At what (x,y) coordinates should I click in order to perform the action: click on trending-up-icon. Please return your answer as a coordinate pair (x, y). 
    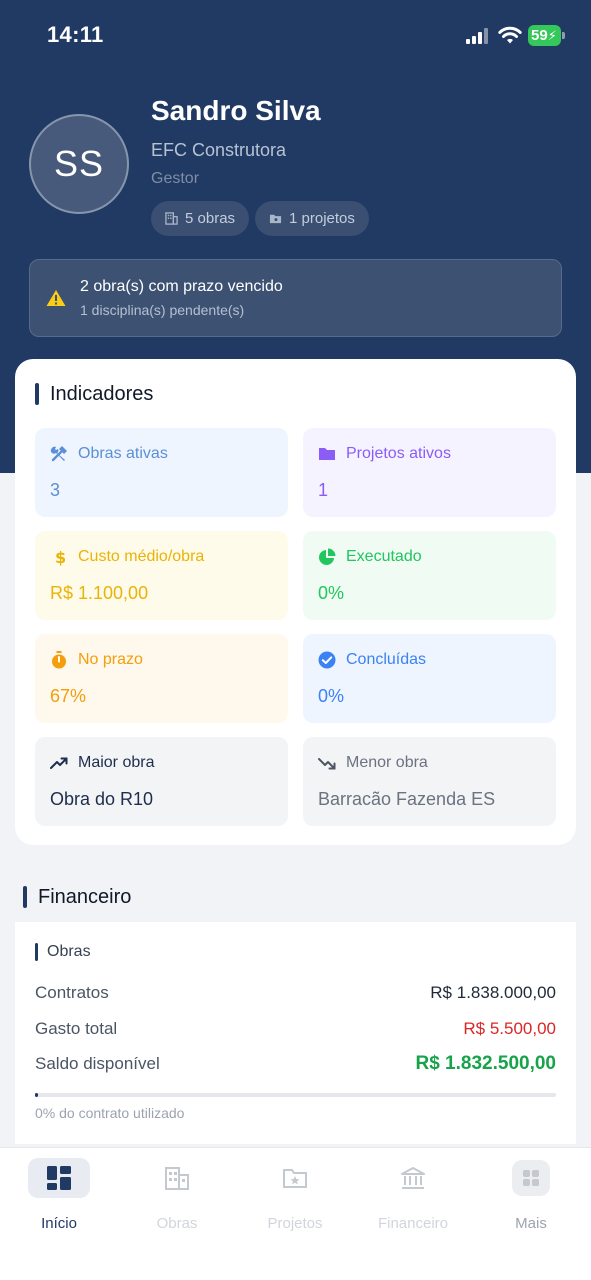
    Looking at the image, I should click on (59, 763).